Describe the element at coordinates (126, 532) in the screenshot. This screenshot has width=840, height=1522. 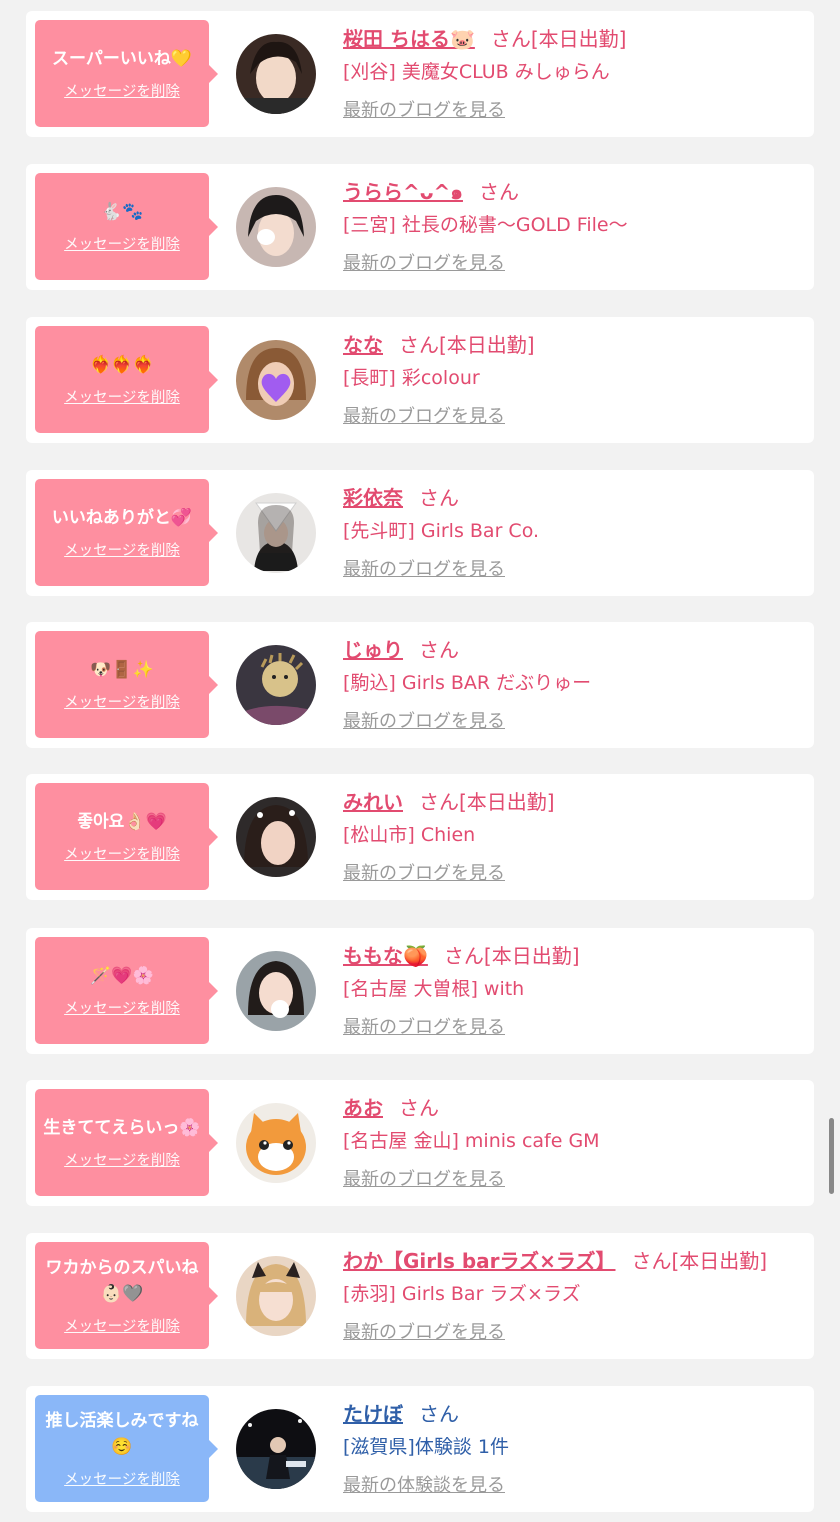
I see `message-bubble: いいねありがと💞 メッセージを削除` at that location.